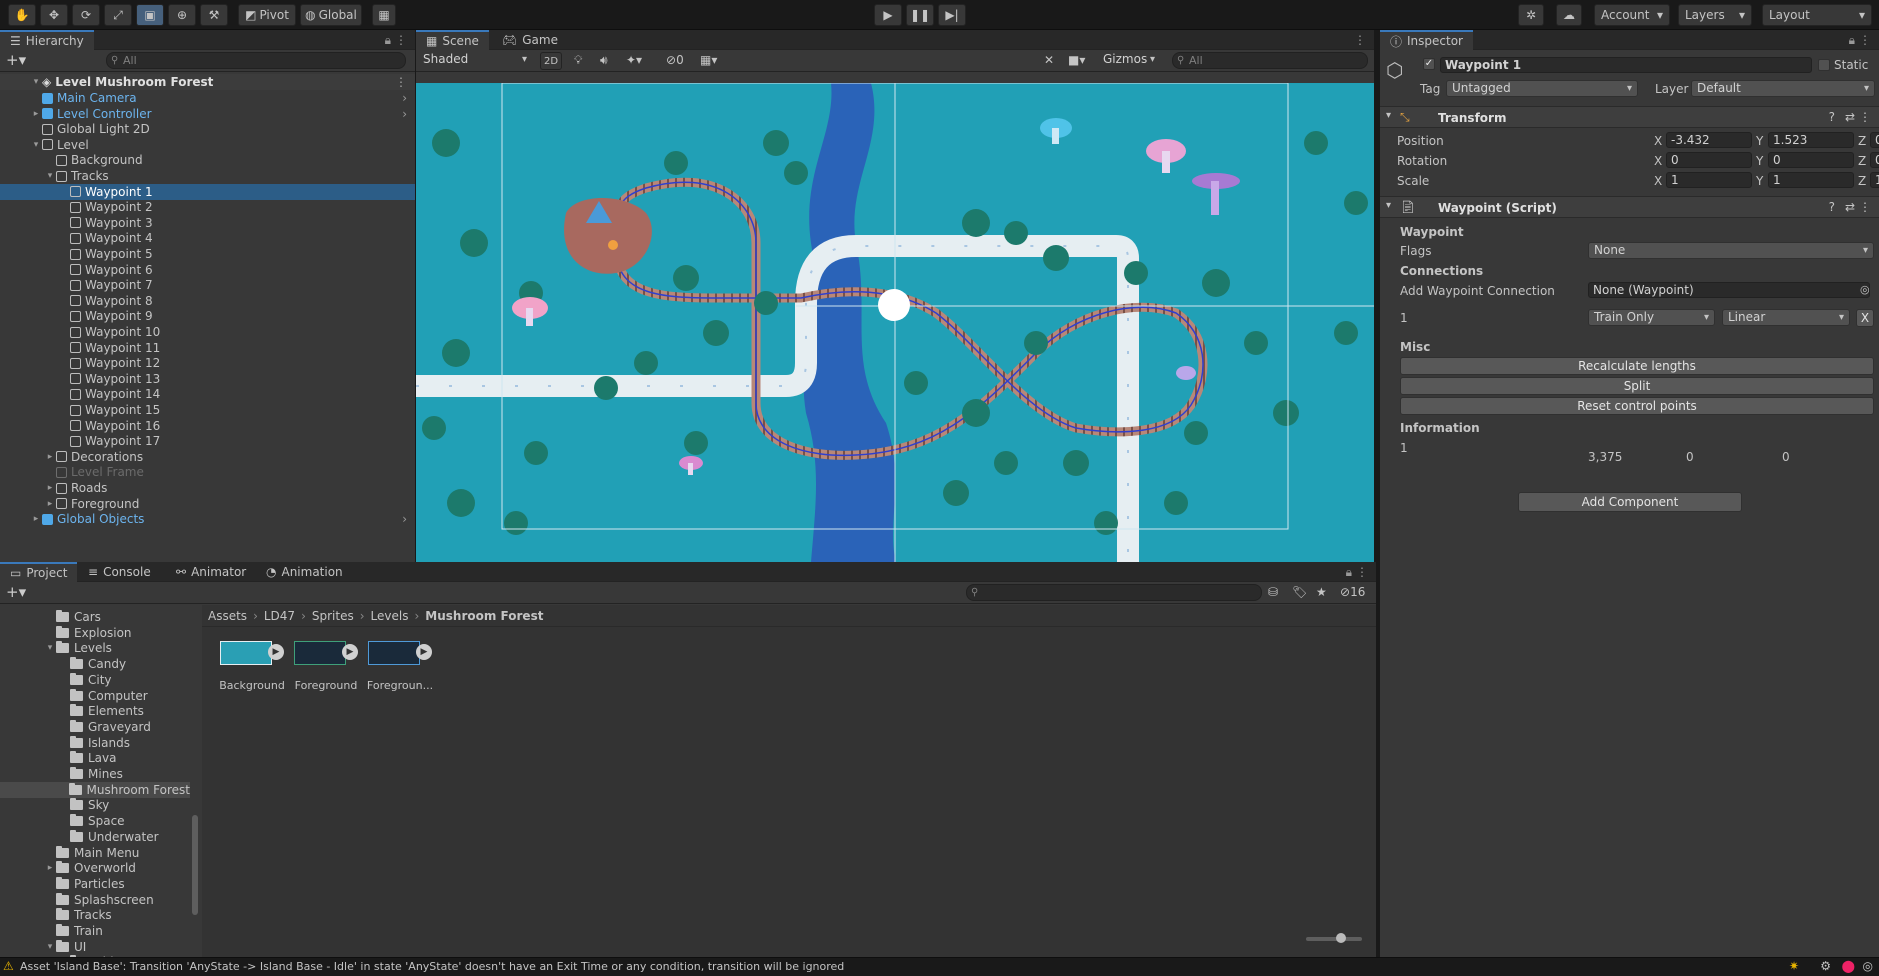  I want to click on transform-tool-icon: ⊕, so click(182, 15).